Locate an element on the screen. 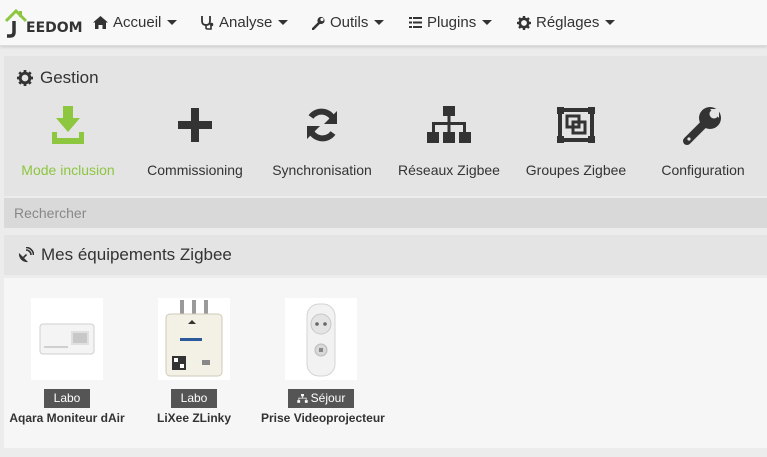 This screenshot has height=457, width=767. stethoscope-icon is located at coordinates (207, 22).